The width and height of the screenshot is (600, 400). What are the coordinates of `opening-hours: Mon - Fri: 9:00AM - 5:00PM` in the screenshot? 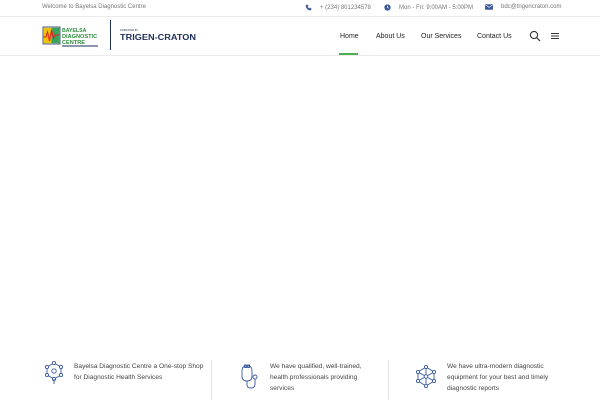 It's located at (436, 7).